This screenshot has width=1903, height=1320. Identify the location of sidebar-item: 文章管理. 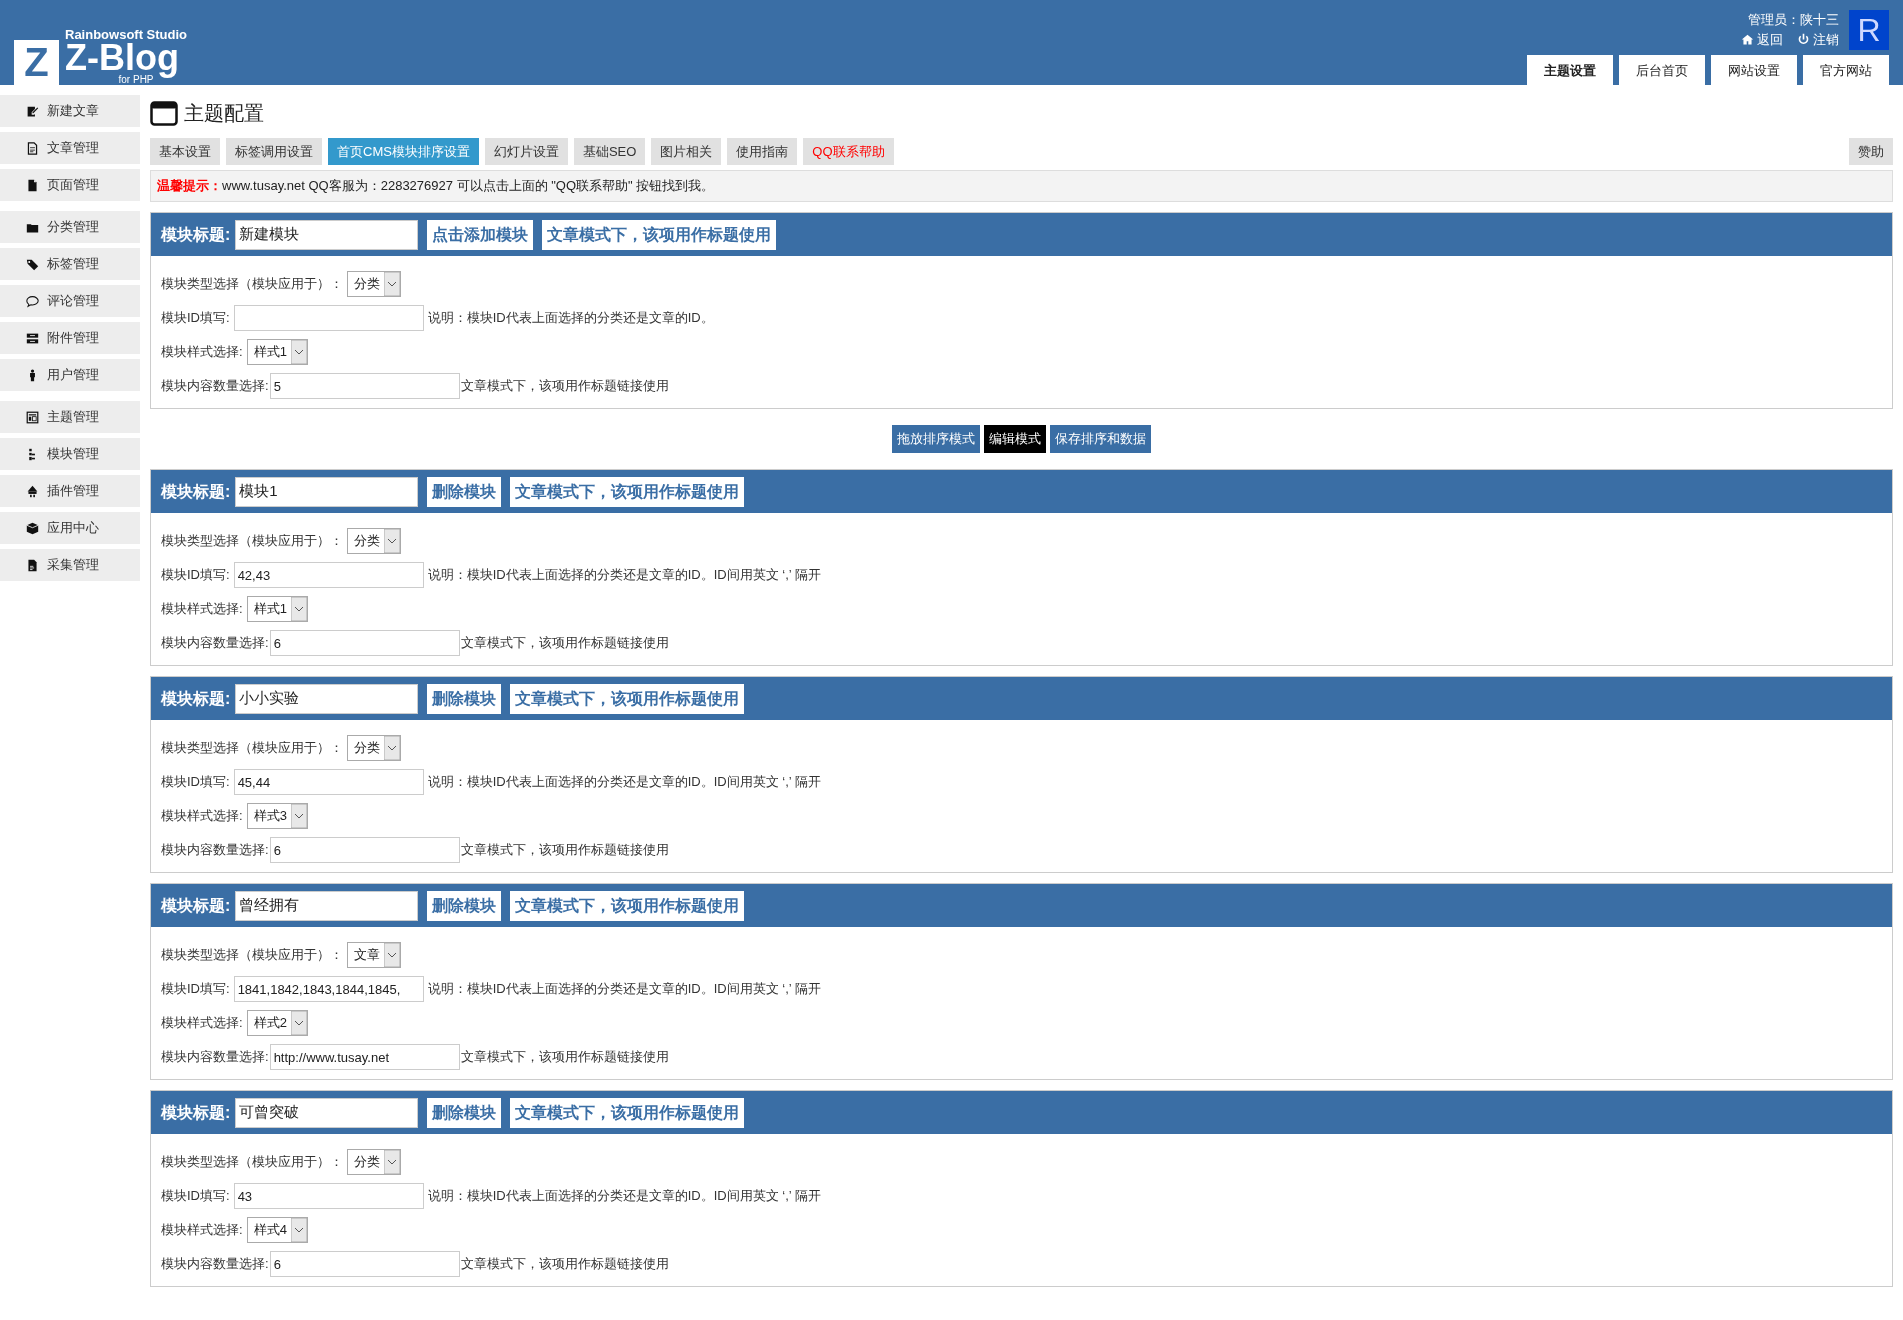
(70, 148).